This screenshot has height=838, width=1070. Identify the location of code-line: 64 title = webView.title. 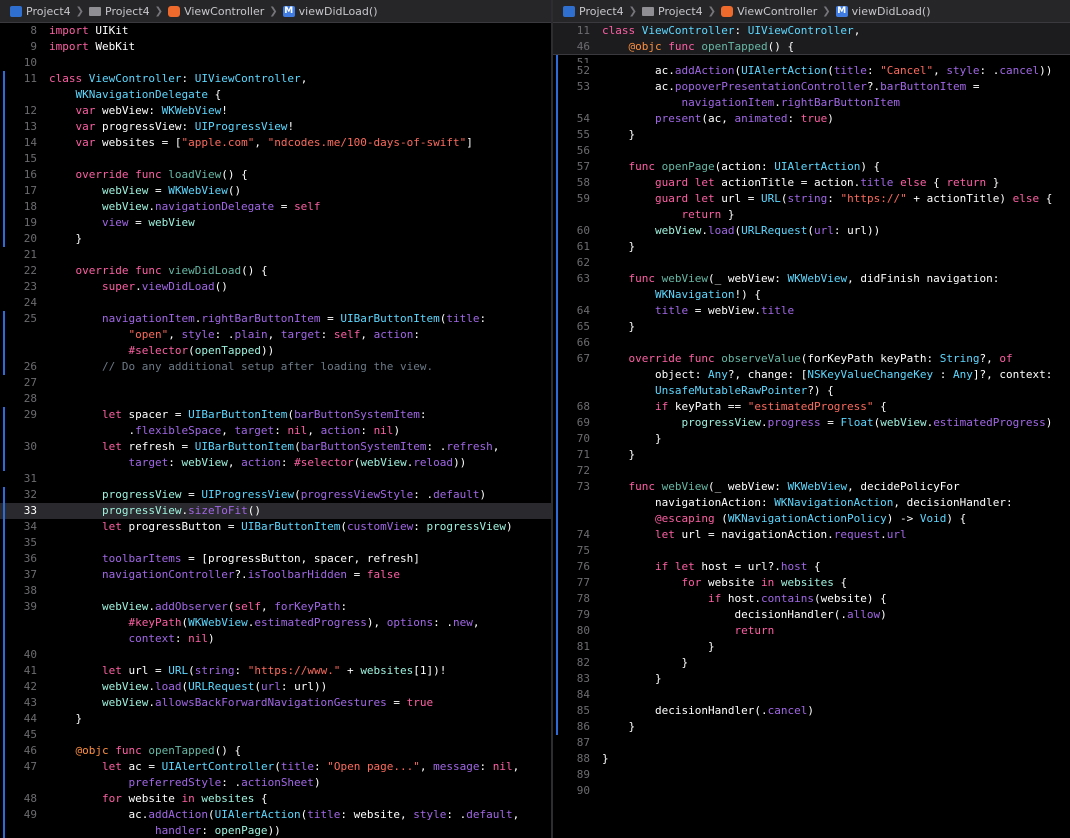
(811, 311).